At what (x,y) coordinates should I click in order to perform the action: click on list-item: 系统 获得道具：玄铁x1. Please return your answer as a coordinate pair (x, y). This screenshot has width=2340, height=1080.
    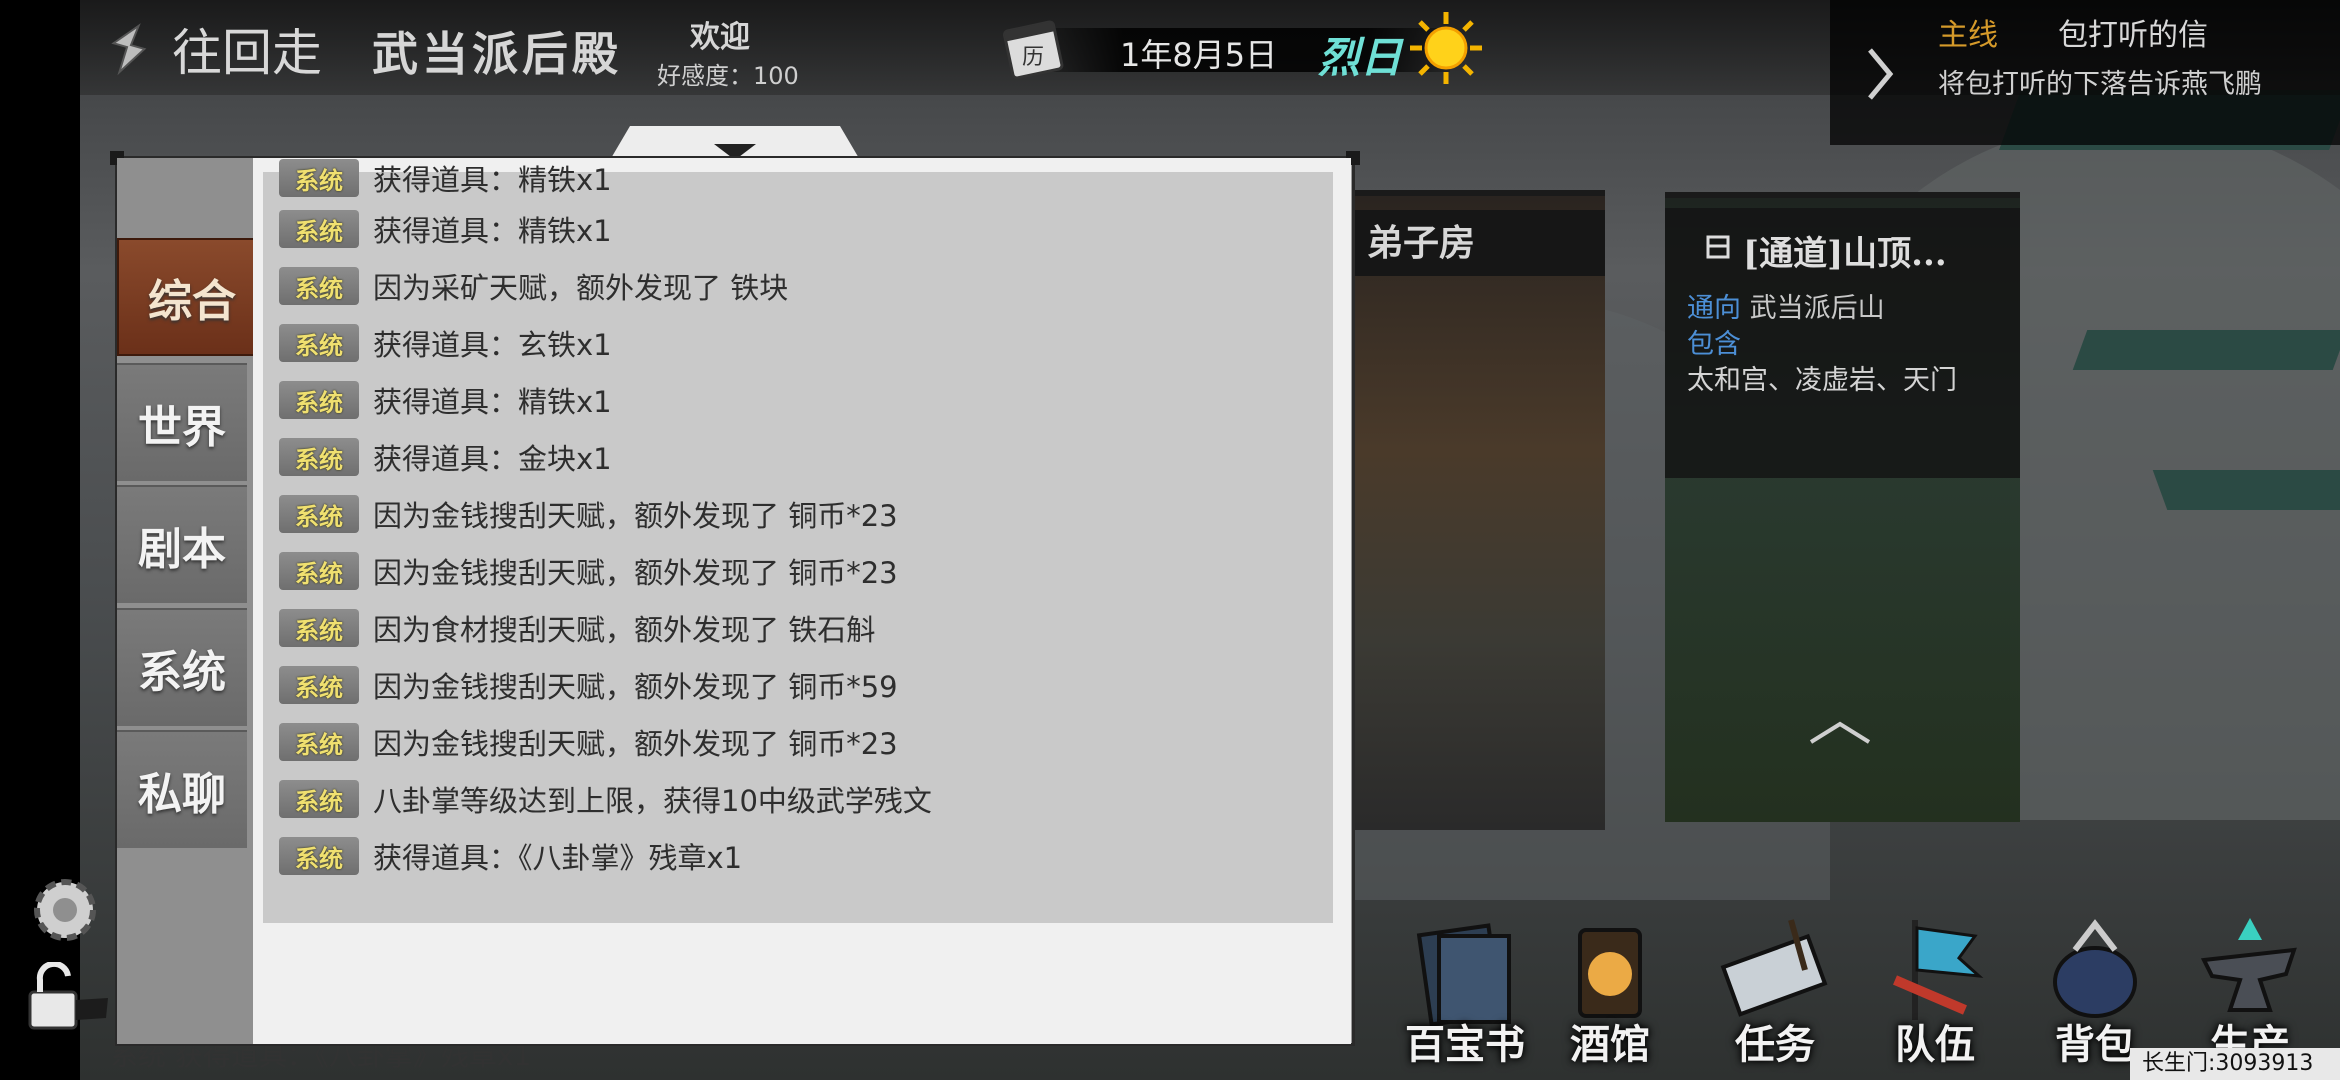
    Looking at the image, I should click on (445, 343).